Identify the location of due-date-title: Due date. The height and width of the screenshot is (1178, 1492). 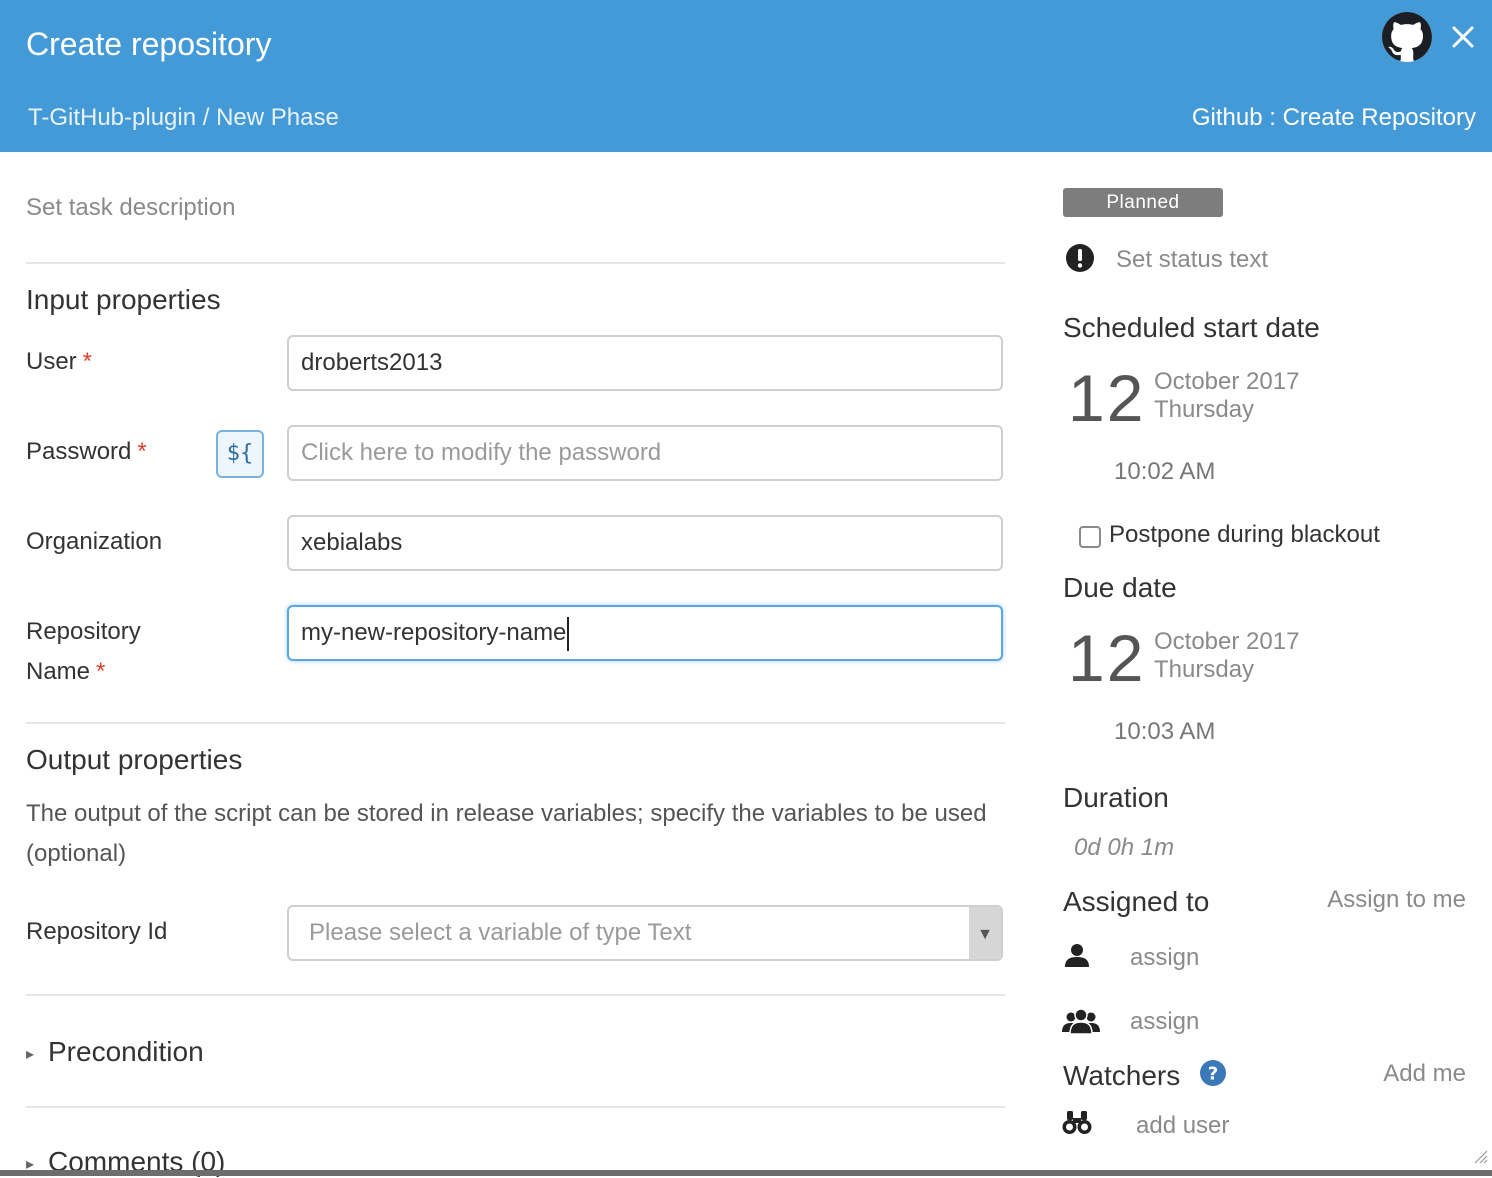
(1120, 587).